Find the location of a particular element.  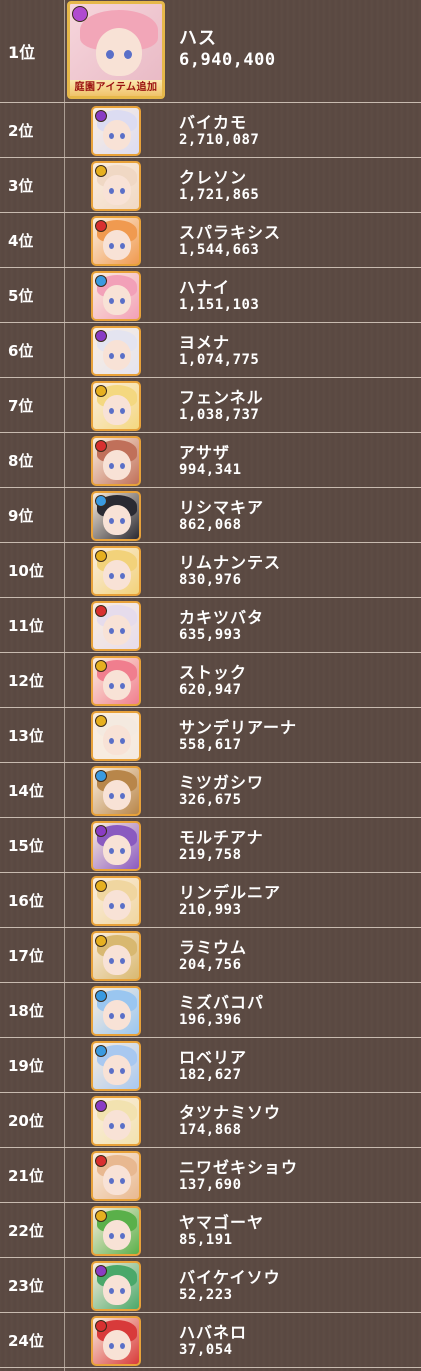

ranking-row: 3位 クレソン 1,721,865 is located at coordinates (210, 185).